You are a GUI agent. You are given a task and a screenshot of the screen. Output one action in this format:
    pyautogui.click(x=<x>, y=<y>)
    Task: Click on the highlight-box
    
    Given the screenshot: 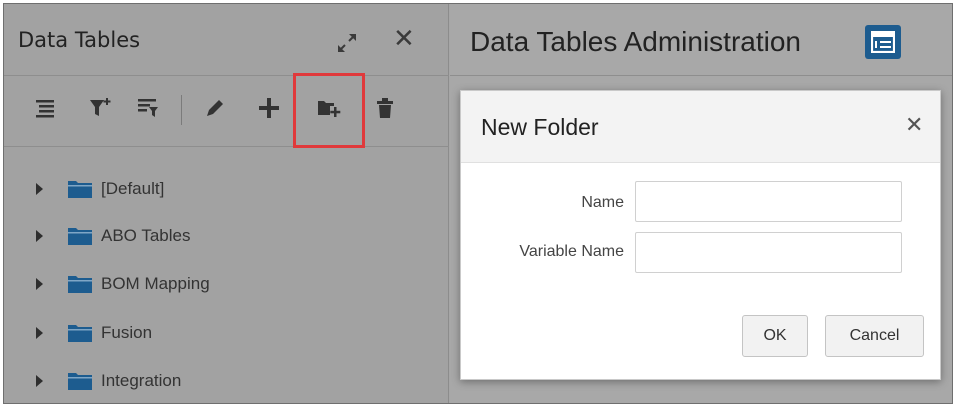 What is the action you would take?
    pyautogui.click(x=329, y=110)
    